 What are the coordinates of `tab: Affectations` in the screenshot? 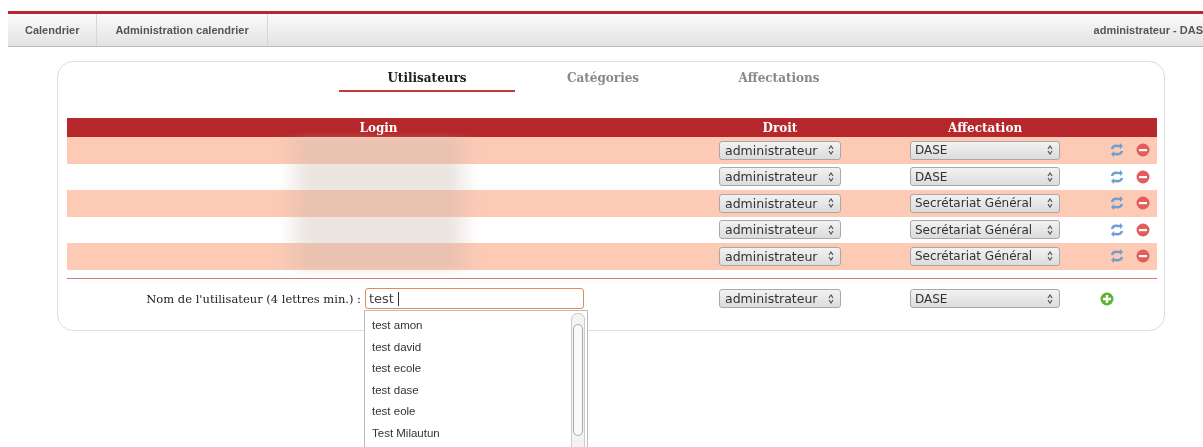 It's located at (779, 79).